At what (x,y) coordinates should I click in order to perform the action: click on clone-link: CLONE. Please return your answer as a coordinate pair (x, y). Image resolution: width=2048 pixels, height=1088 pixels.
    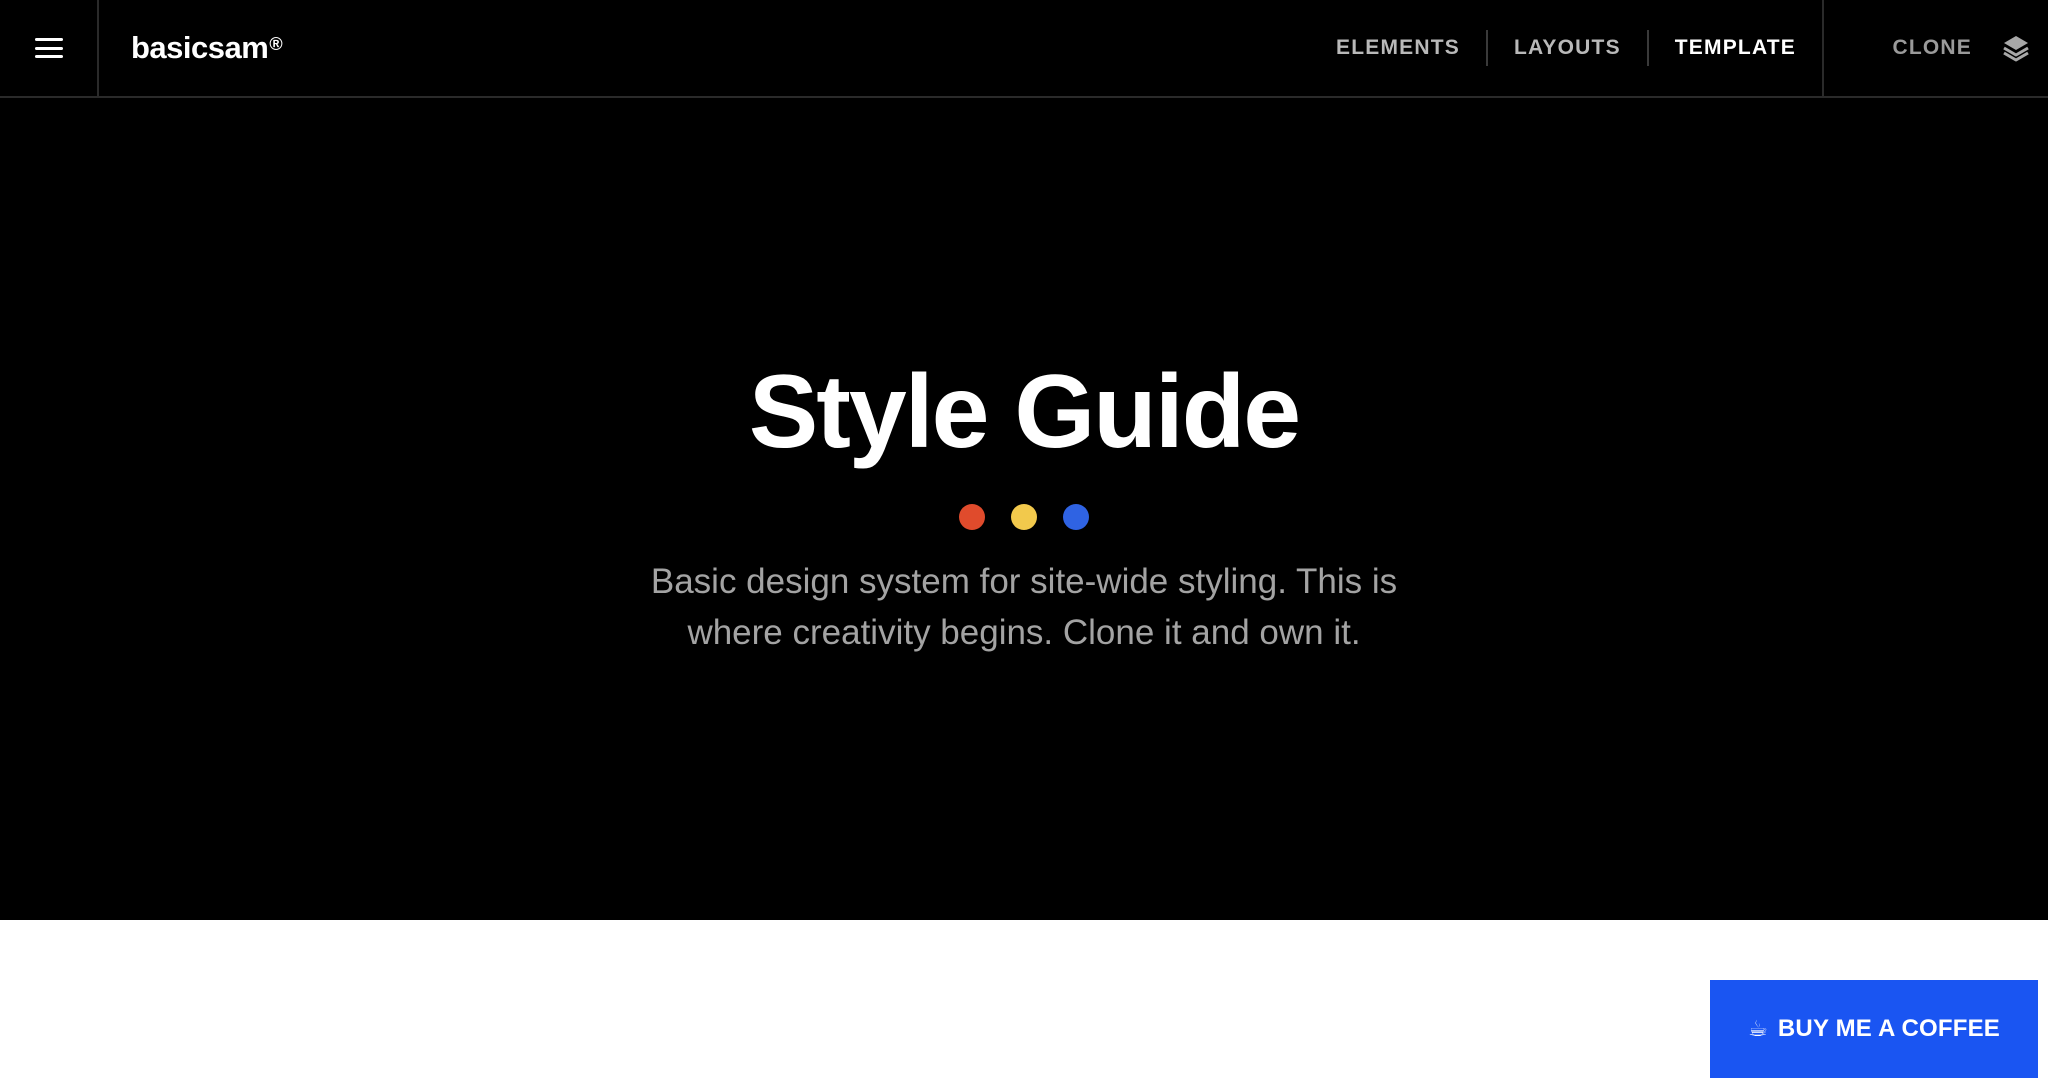
    Looking at the image, I should click on (1933, 48).